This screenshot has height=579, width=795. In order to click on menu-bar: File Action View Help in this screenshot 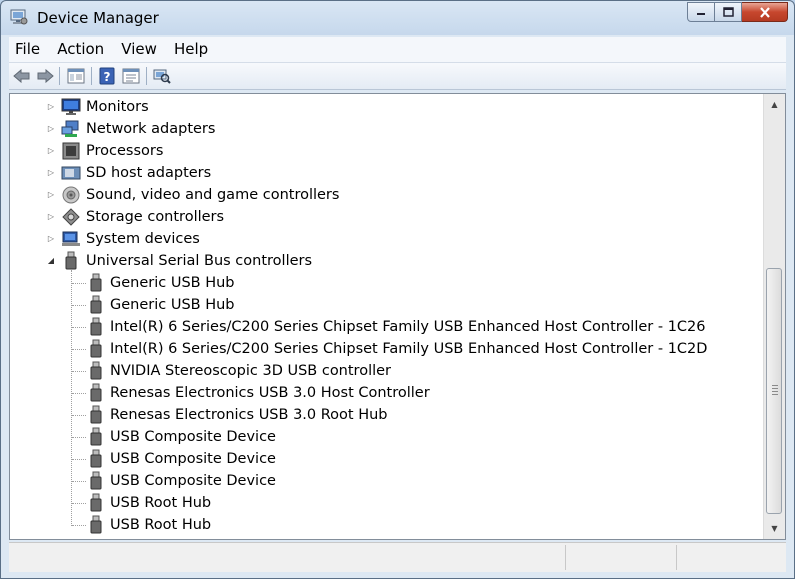, I will do `click(397, 50)`.